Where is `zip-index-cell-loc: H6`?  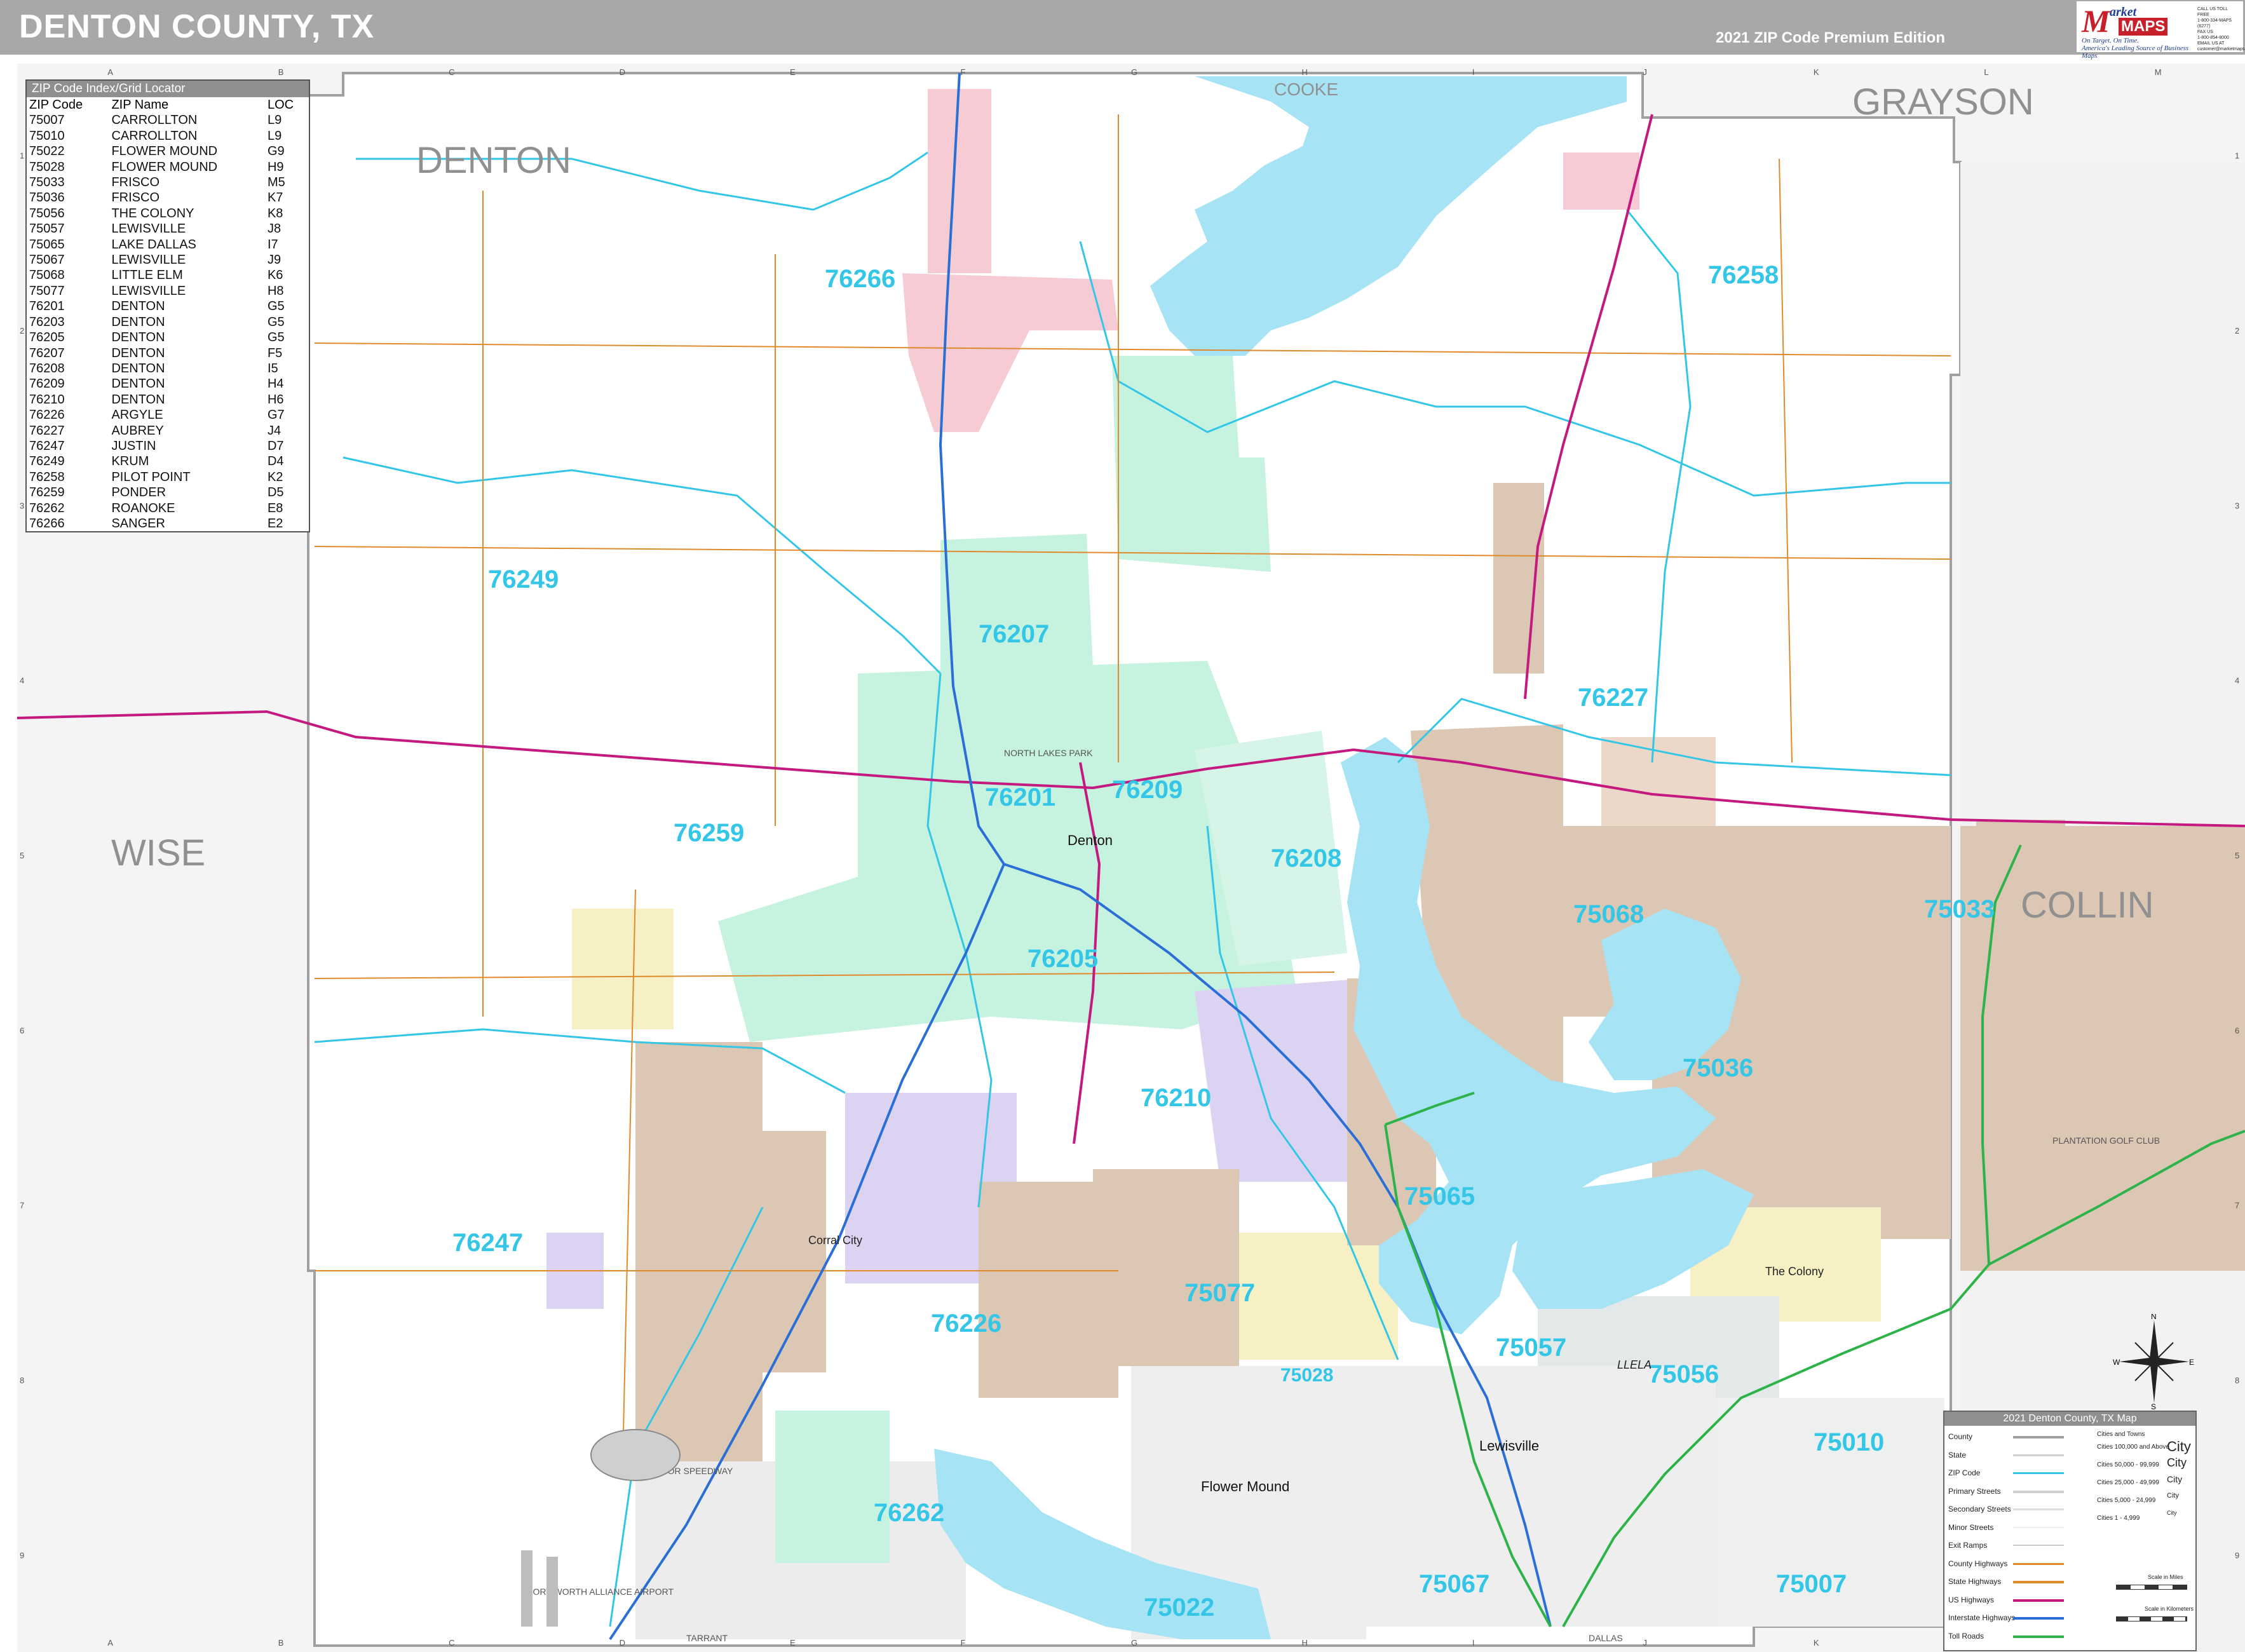
zip-index-cell-loc: H6 is located at coordinates (275, 399).